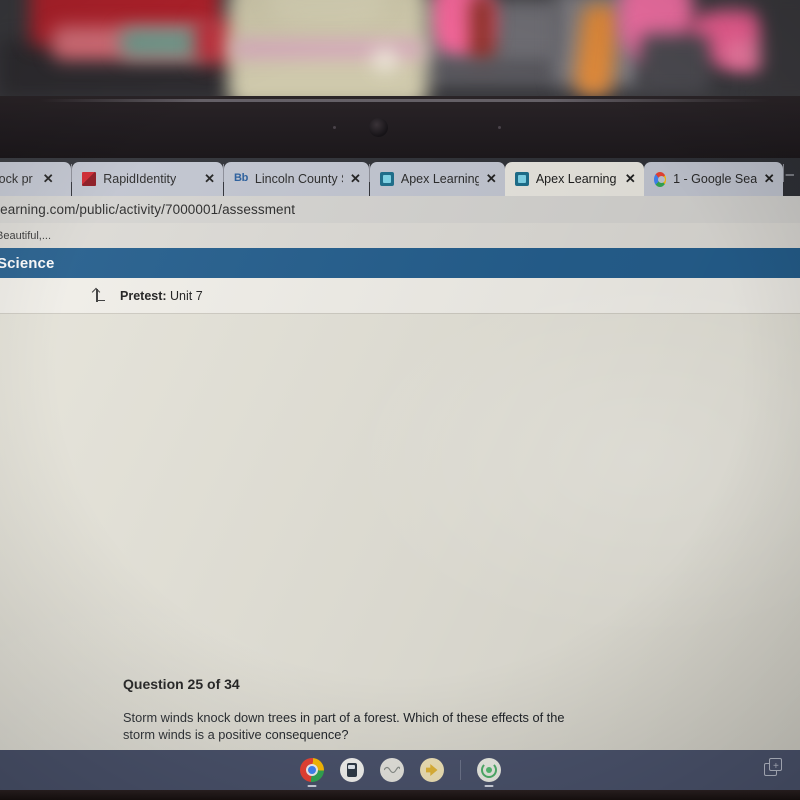  Describe the element at coordinates (241, 178) in the screenshot. I see `blackboard-icon: Bb` at that location.